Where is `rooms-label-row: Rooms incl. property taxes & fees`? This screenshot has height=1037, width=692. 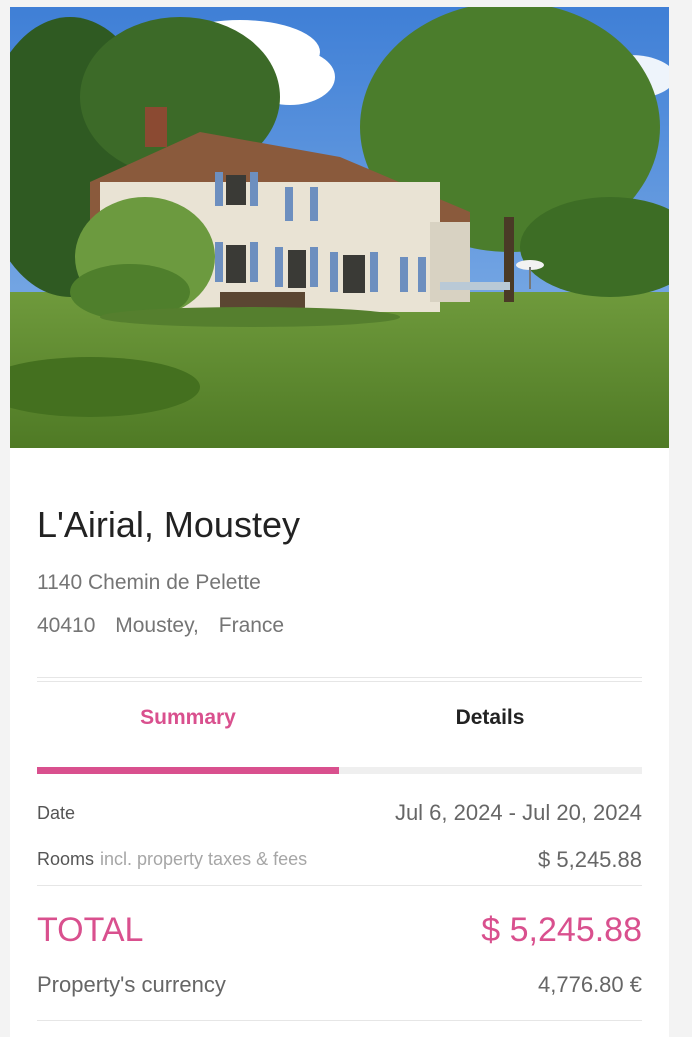 rooms-label-row: Rooms incl. property taxes & fees is located at coordinates (172, 859).